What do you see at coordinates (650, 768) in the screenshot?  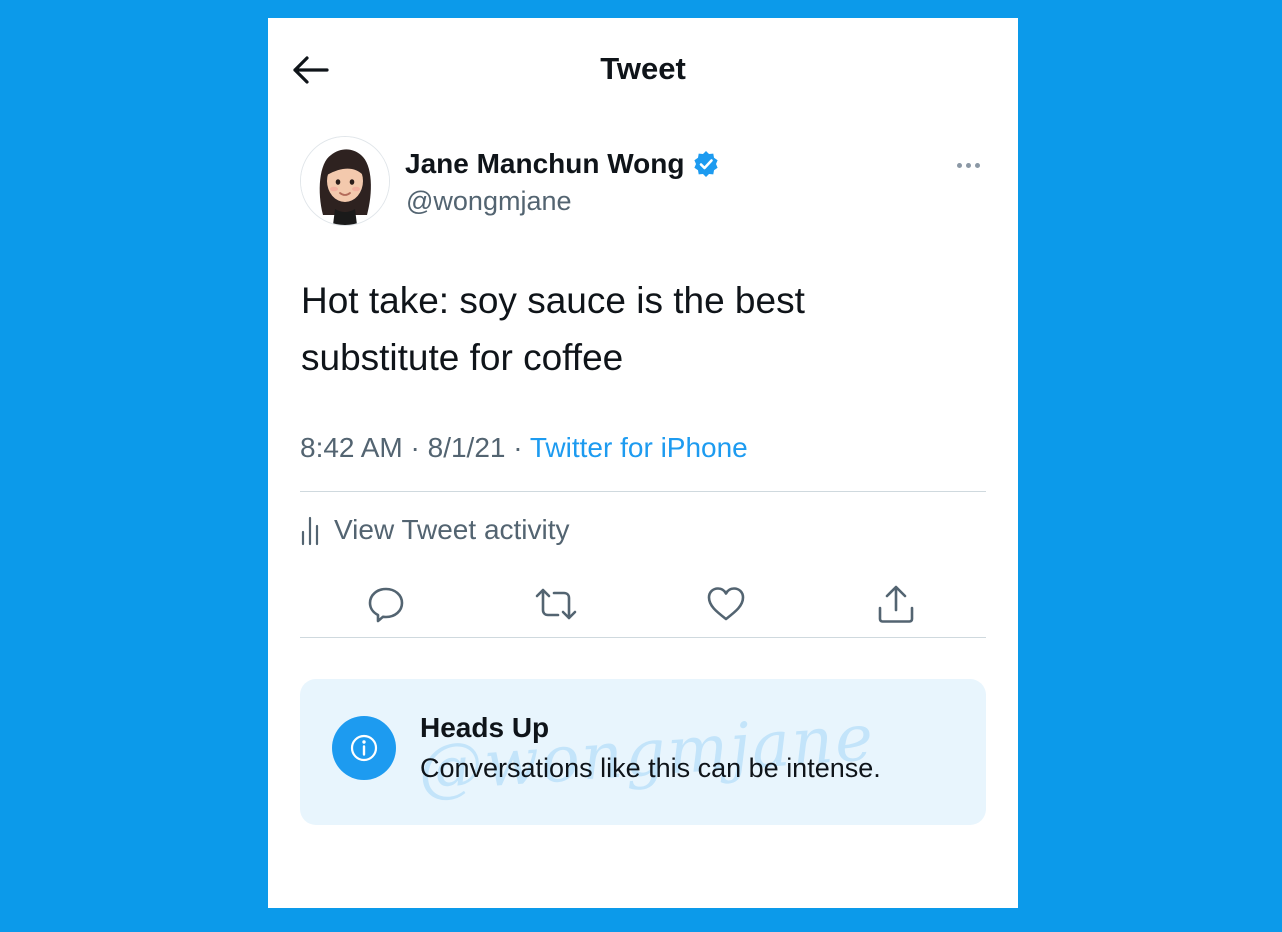 I see `notice-body: Conversations like this can be intense.` at bounding box center [650, 768].